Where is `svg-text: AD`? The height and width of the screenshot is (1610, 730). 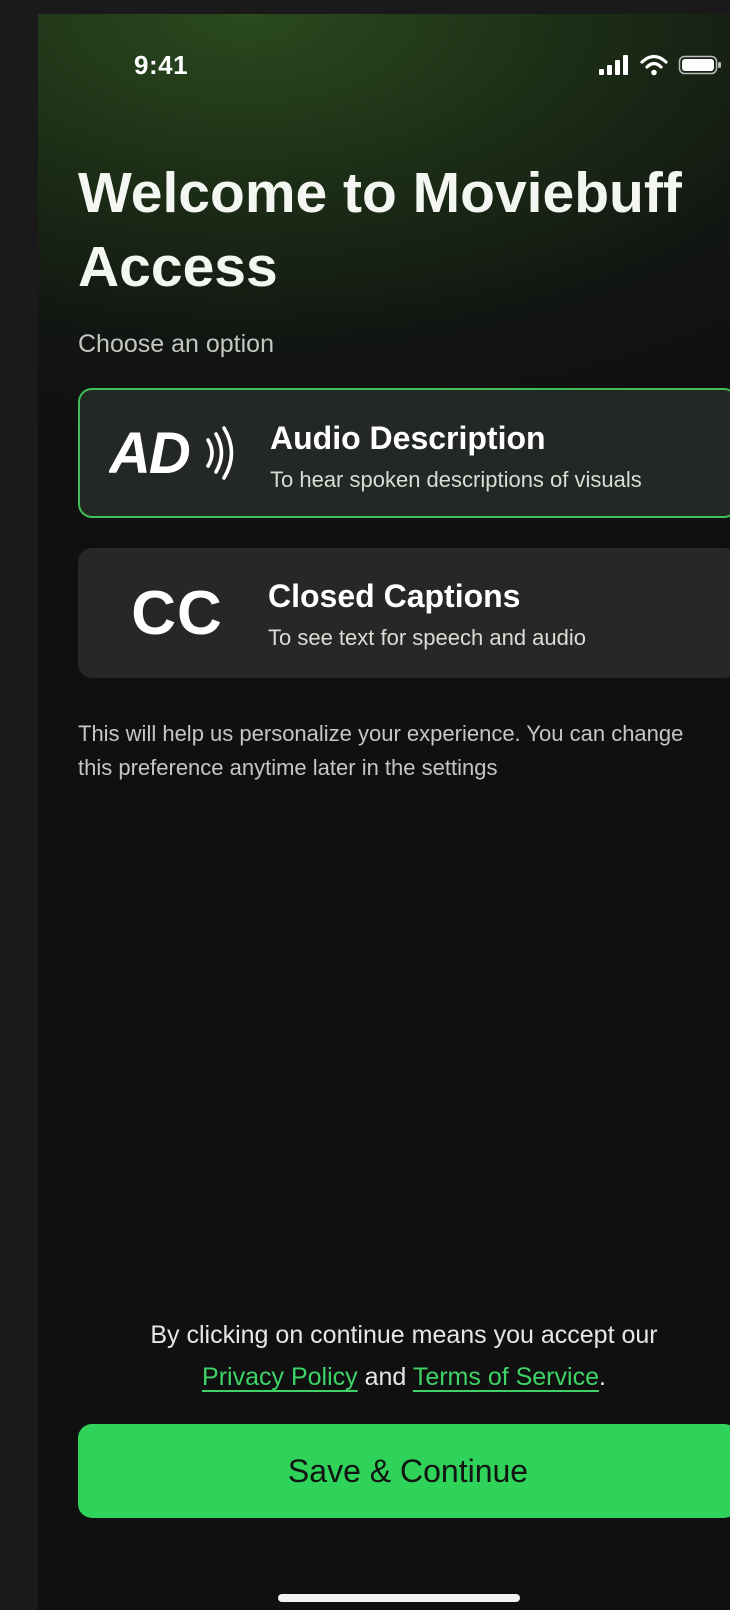
svg-text: AD is located at coordinates (149, 453).